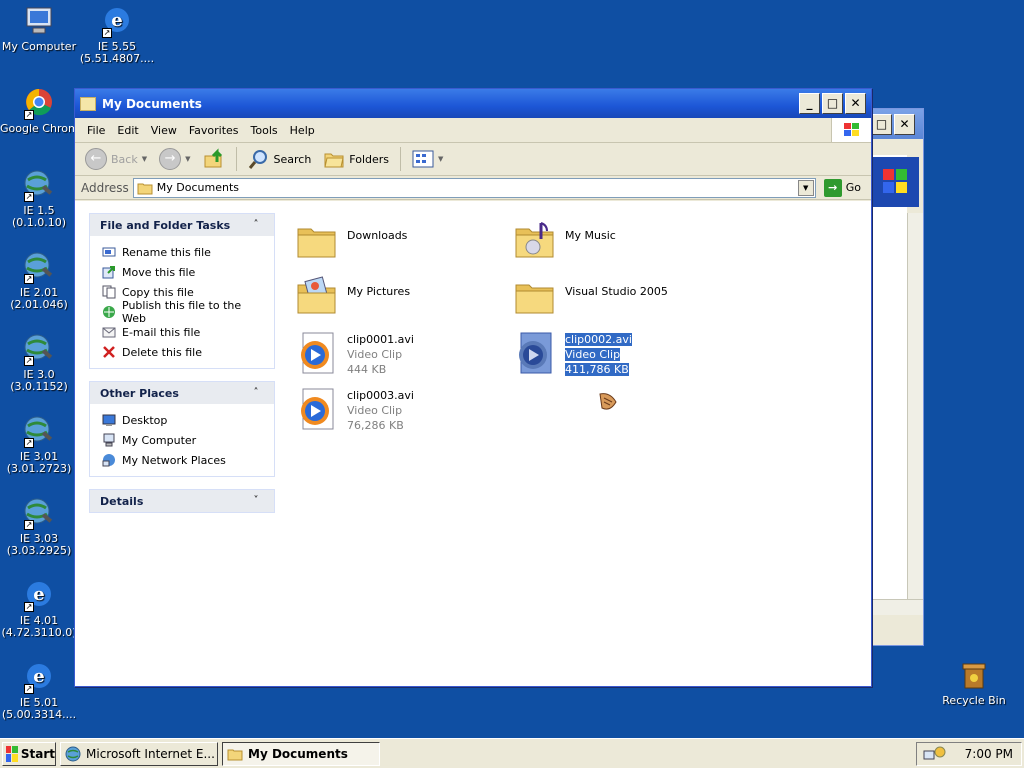 Image resolution: width=1024 pixels, height=768 pixels. I want to click on network-tray-icon, so click(935, 754).